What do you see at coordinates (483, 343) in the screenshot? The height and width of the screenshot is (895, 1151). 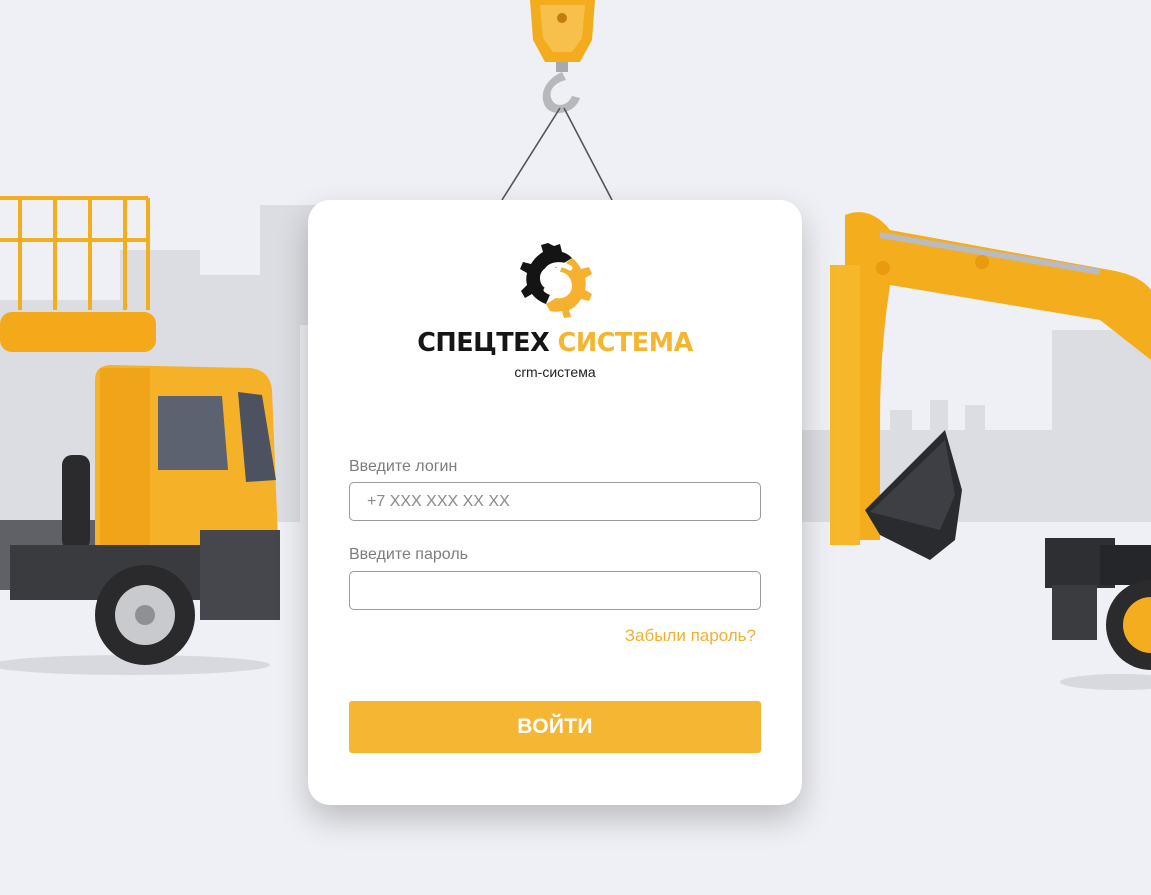 I see `brand-name-part1: СПЕЦТЕХ` at bounding box center [483, 343].